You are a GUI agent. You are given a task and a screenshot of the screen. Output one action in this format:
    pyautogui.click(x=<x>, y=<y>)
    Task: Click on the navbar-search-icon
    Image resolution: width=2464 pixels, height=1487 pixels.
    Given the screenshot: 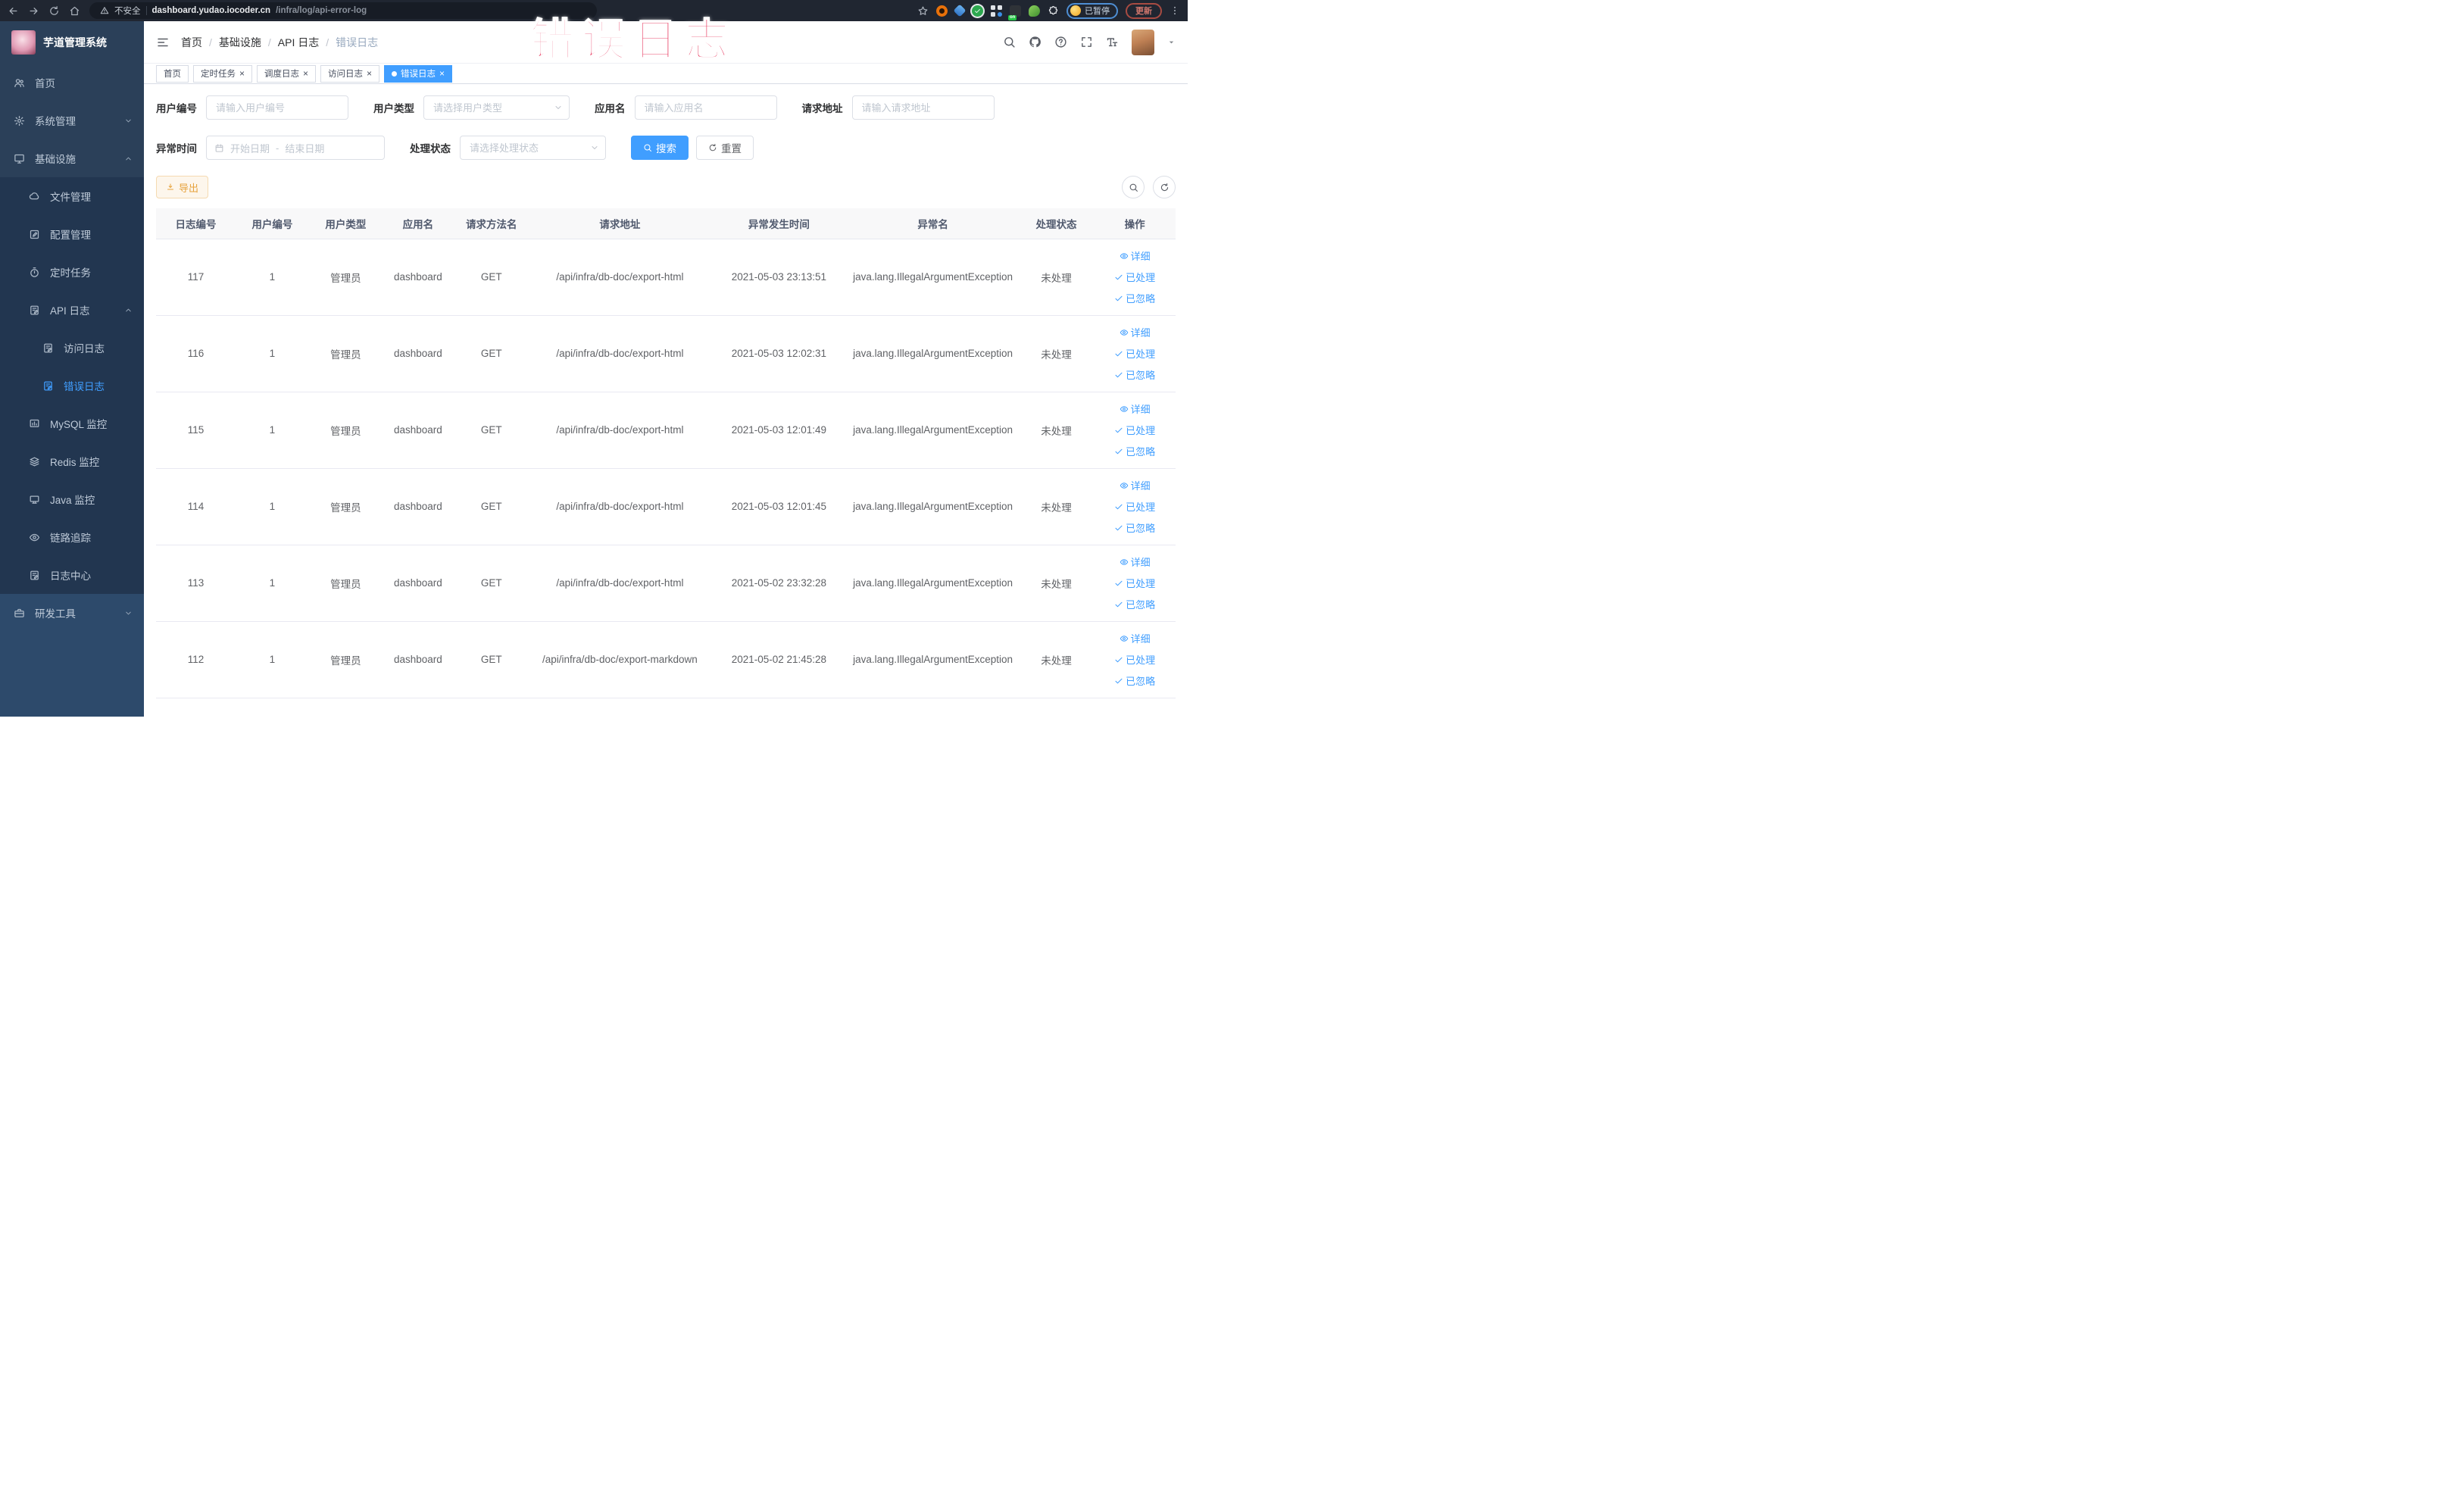 What is the action you would take?
    pyautogui.click(x=1009, y=42)
    